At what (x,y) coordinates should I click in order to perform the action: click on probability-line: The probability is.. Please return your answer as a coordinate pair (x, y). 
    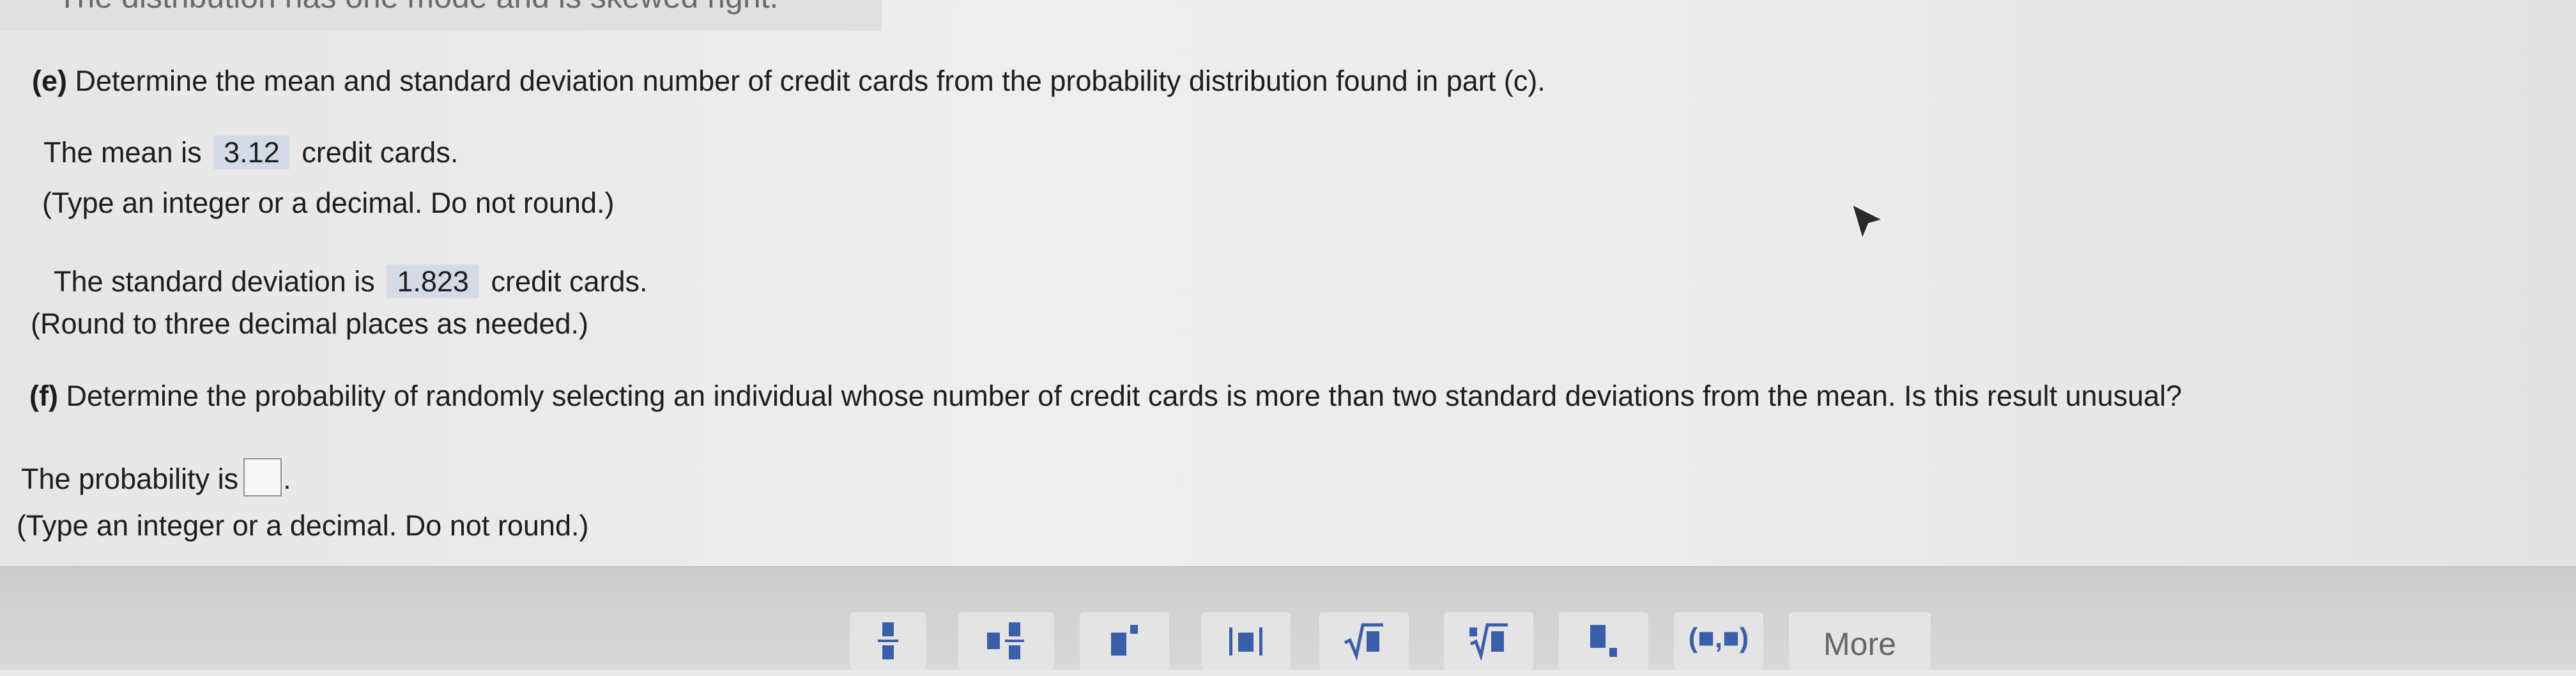
    Looking at the image, I should click on (156, 477).